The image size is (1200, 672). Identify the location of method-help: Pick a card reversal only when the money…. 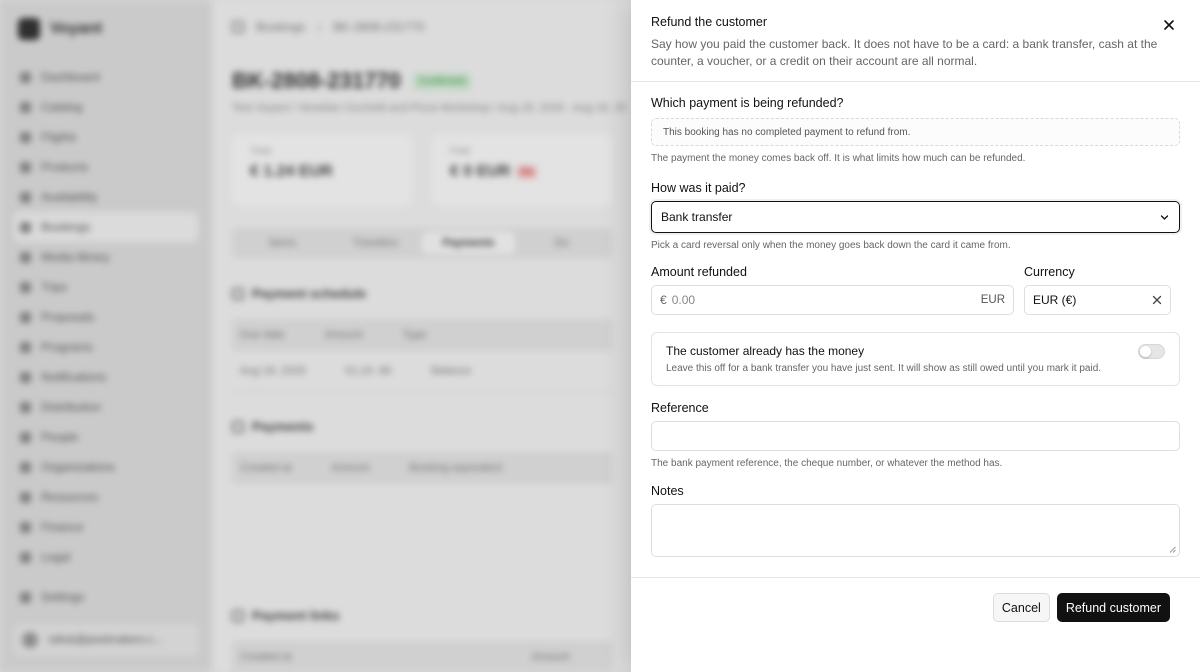
(831, 245).